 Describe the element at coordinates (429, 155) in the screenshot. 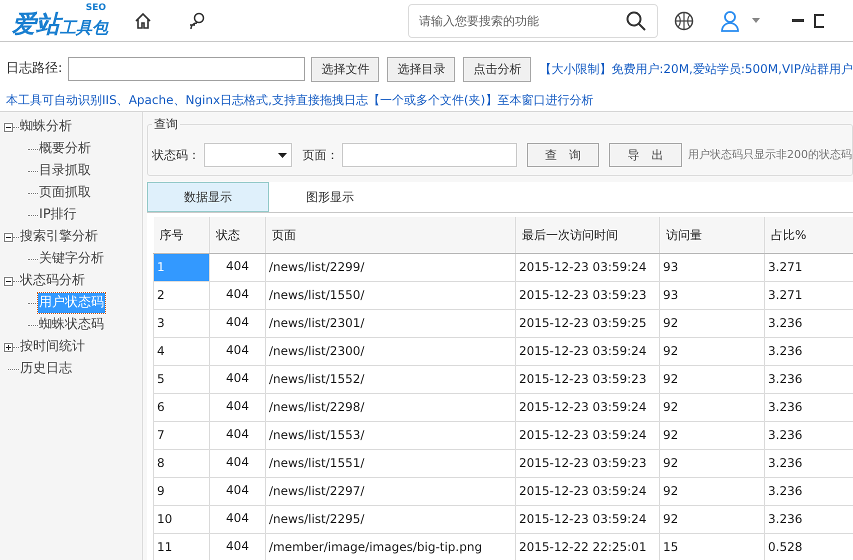

I see `page-field` at that location.